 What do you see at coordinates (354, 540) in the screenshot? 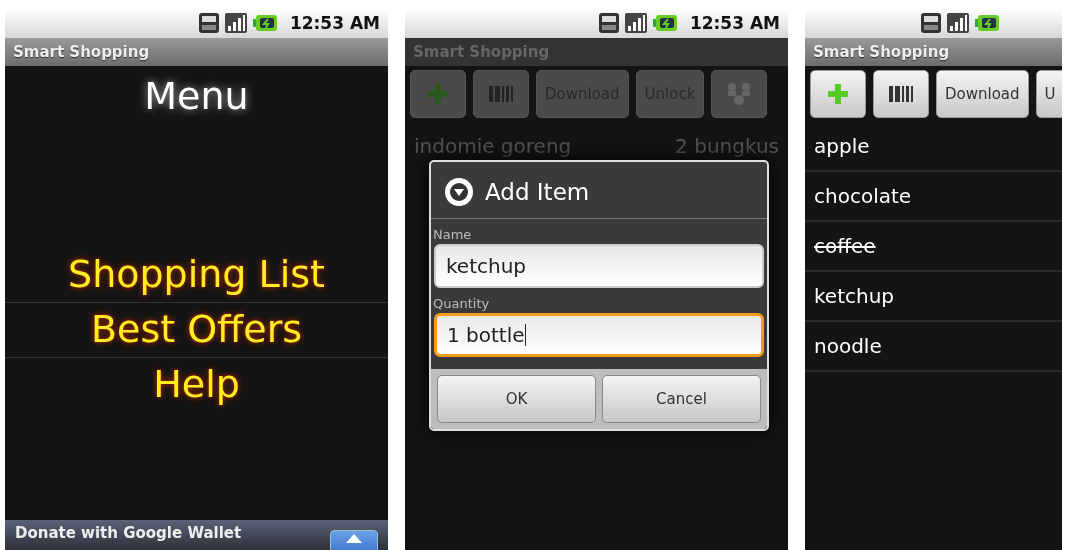
I see `ad-button` at bounding box center [354, 540].